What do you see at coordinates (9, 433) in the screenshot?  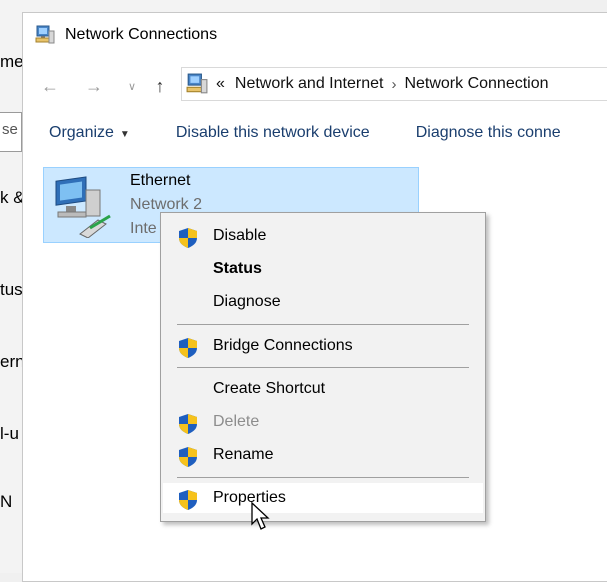 I see `background-text-fragment: l-u` at bounding box center [9, 433].